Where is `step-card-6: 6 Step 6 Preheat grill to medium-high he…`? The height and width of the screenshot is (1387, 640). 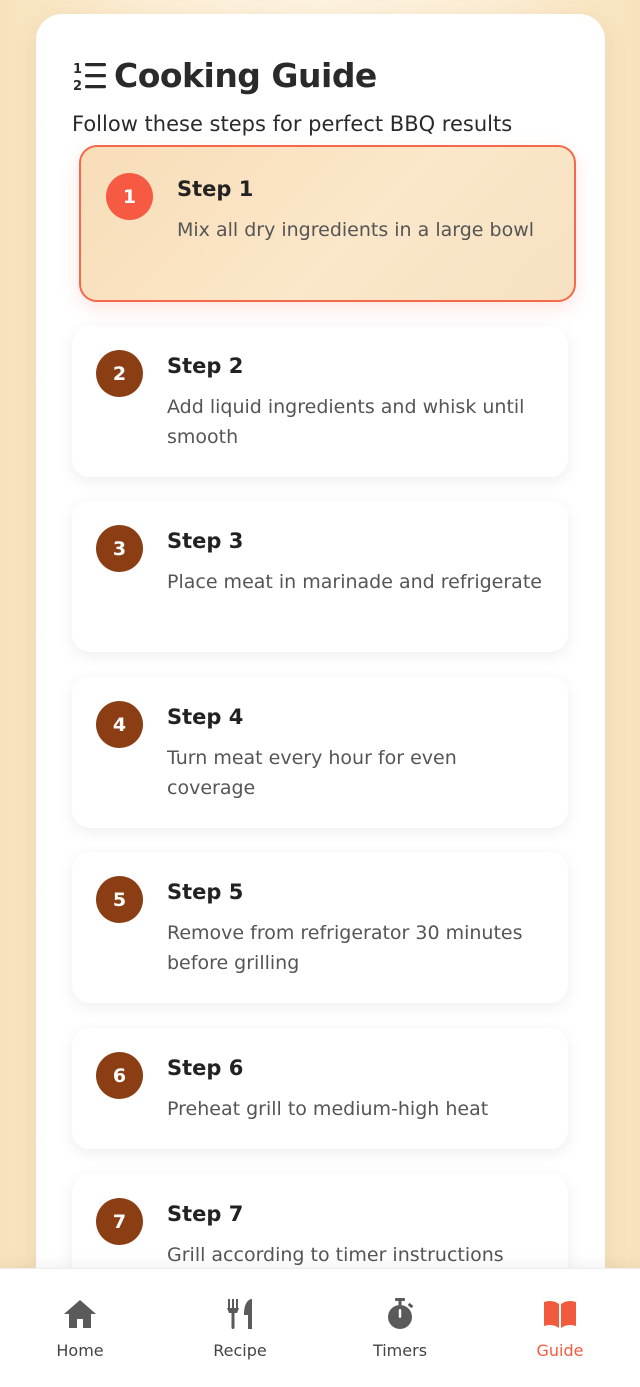
step-card-6: 6 Step 6 Preheat grill to medium-high he… is located at coordinates (320, 1088).